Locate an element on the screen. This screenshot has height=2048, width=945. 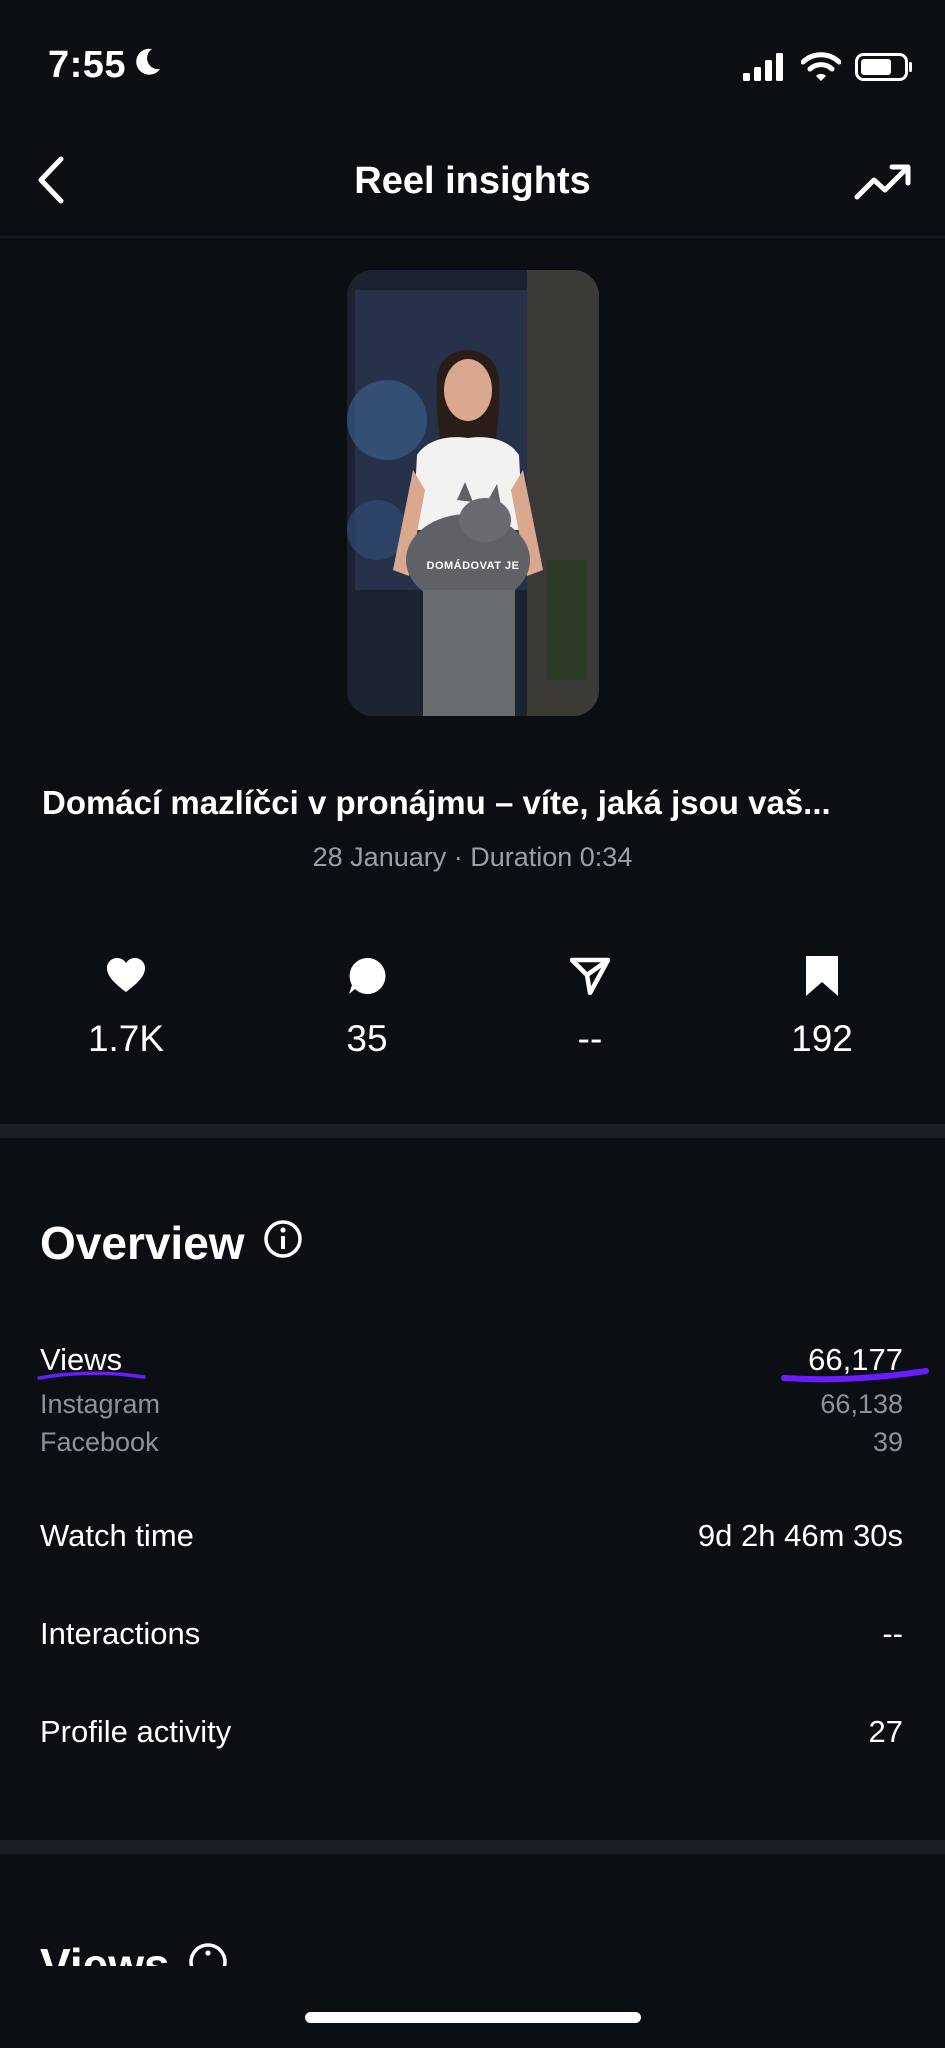
likes-count: 1.7K is located at coordinates (126, 1038).